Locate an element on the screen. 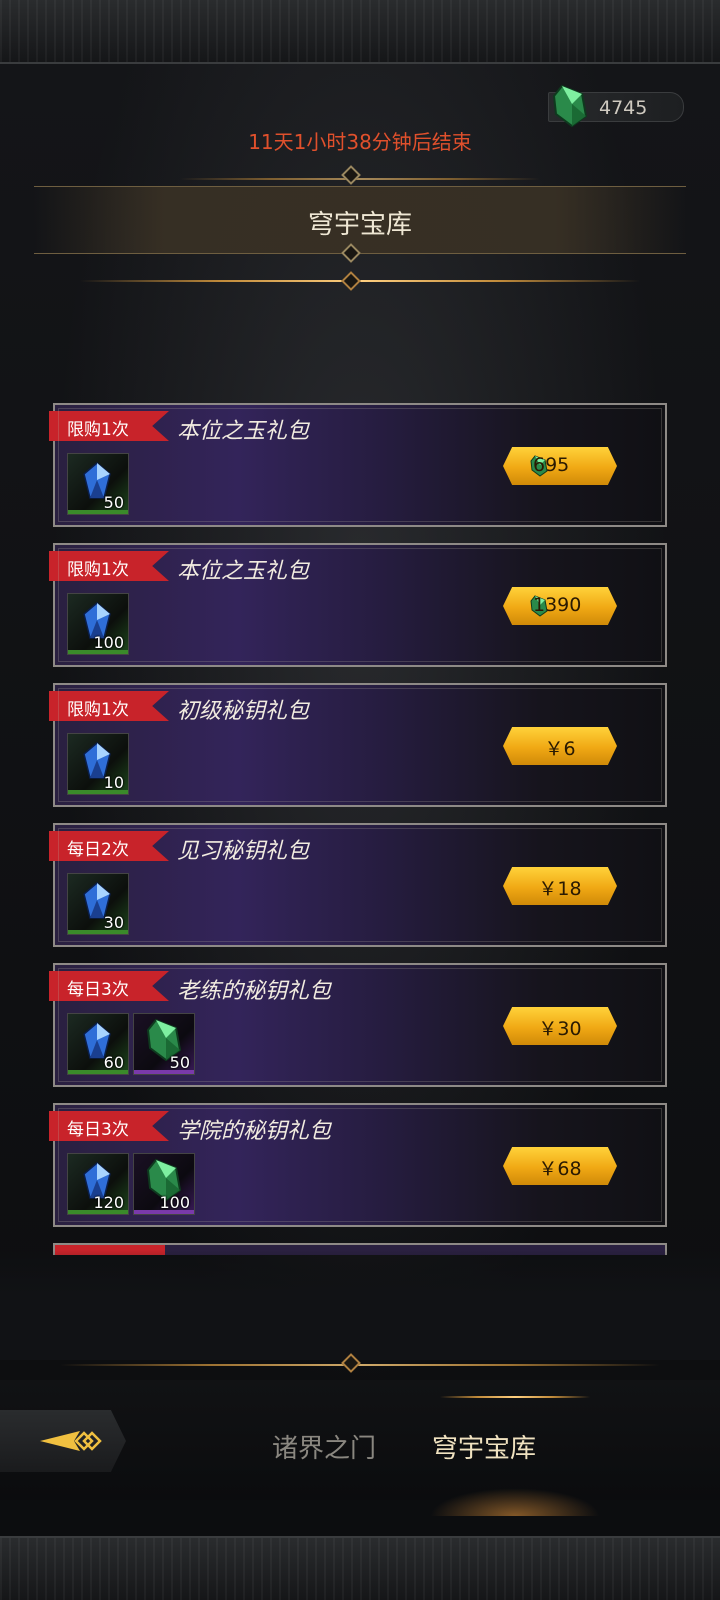 Image resolution: width=720 pixels, height=1600 pixels. price-label: ￥68 is located at coordinates (560, 1169).